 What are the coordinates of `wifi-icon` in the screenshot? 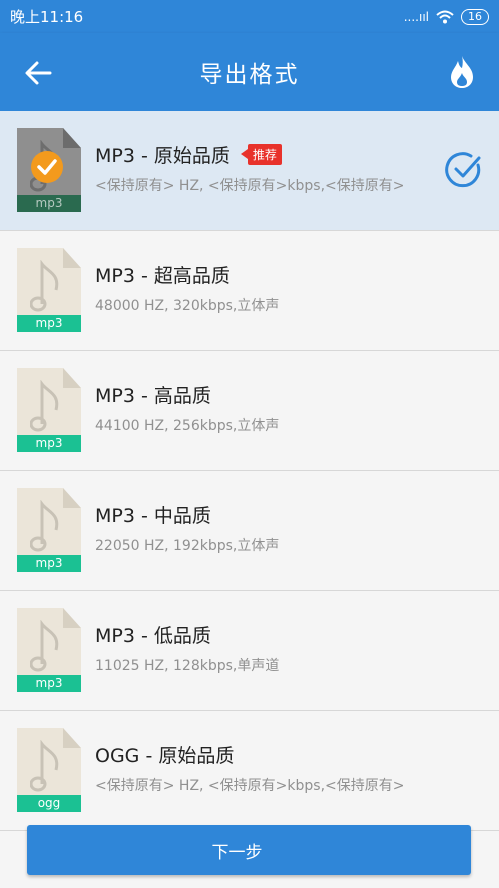 It's located at (445, 16).